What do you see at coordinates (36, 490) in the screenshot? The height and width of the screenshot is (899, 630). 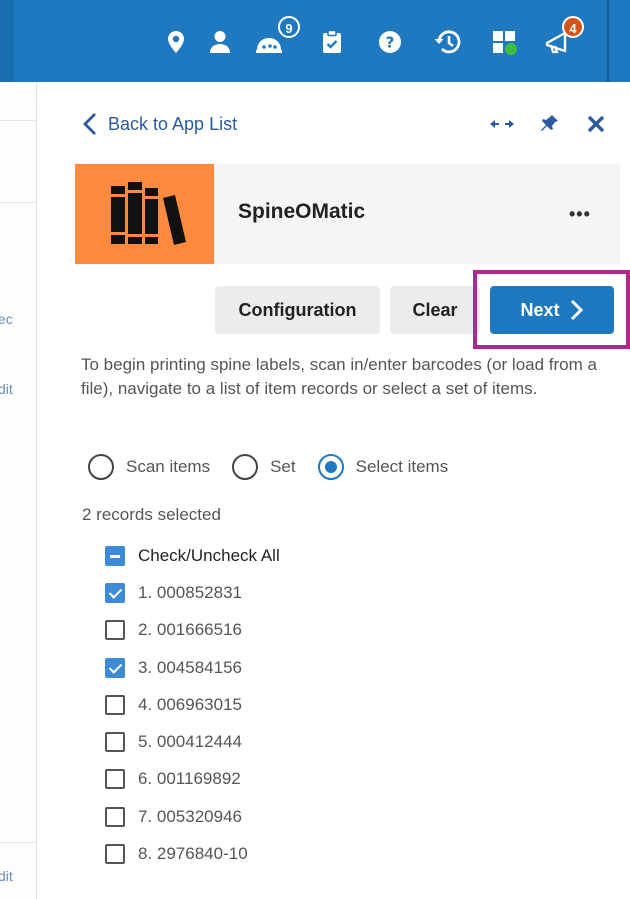 I see `panel-left-border` at bounding box center [36, 490].